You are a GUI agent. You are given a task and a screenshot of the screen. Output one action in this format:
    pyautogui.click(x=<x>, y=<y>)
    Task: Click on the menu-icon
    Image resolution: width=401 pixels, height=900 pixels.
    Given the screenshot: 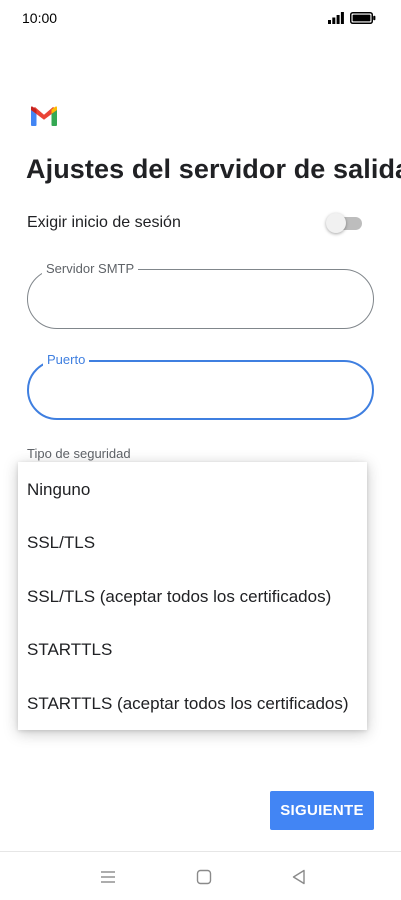 What is the action you would take?
    pyautogui.click(x=108, y=877)
    